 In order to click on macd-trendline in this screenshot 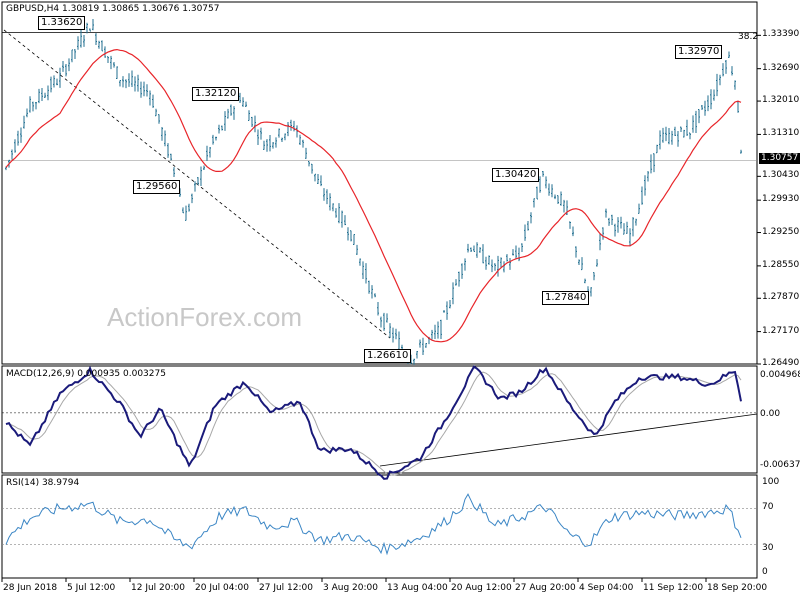, I will do `click(568, 440)`.